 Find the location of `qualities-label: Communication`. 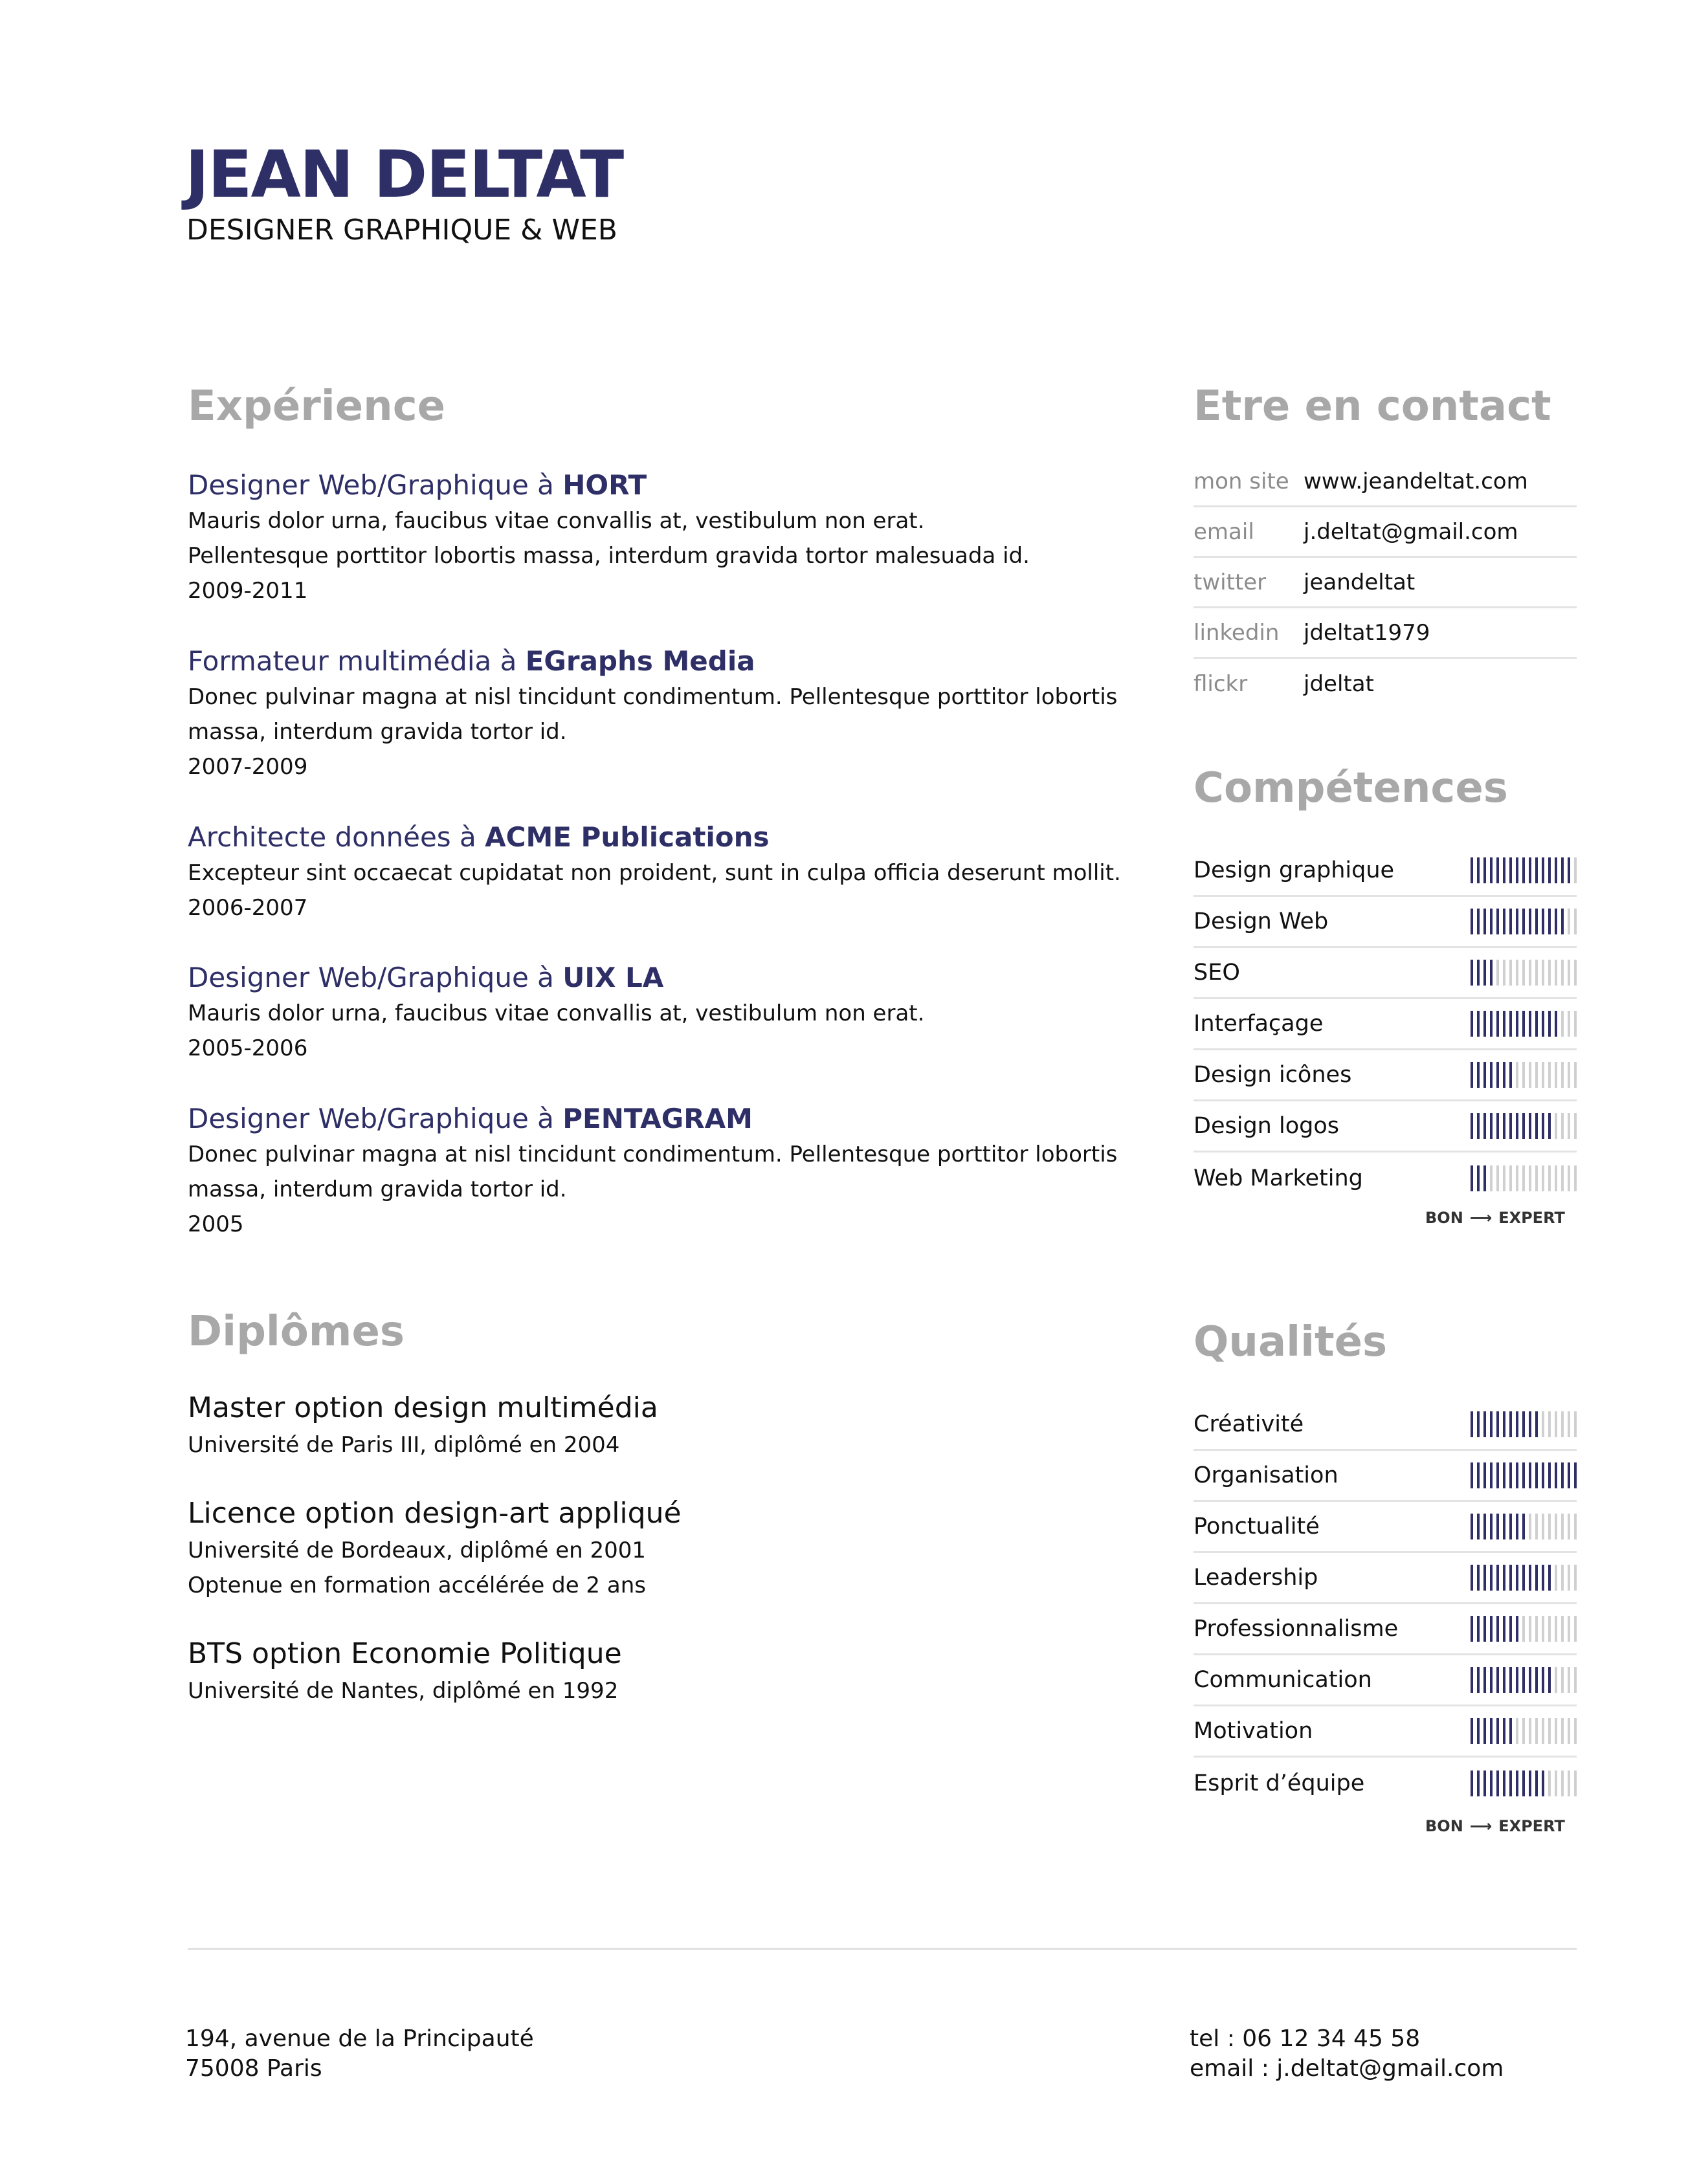

qualities-label: Communication is located at coordinates (1283, 1680).